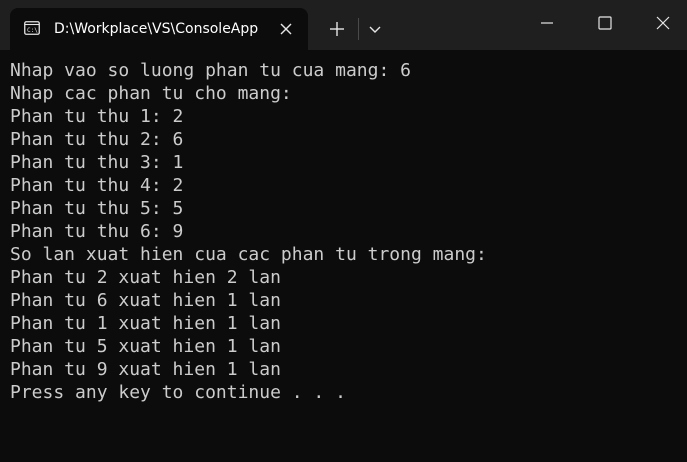 The width and height of the screenshot is (687, 462). I want to click on title-bar: C:\ D:\Workplace\VS\ConsoleApp, so click(343, 25).